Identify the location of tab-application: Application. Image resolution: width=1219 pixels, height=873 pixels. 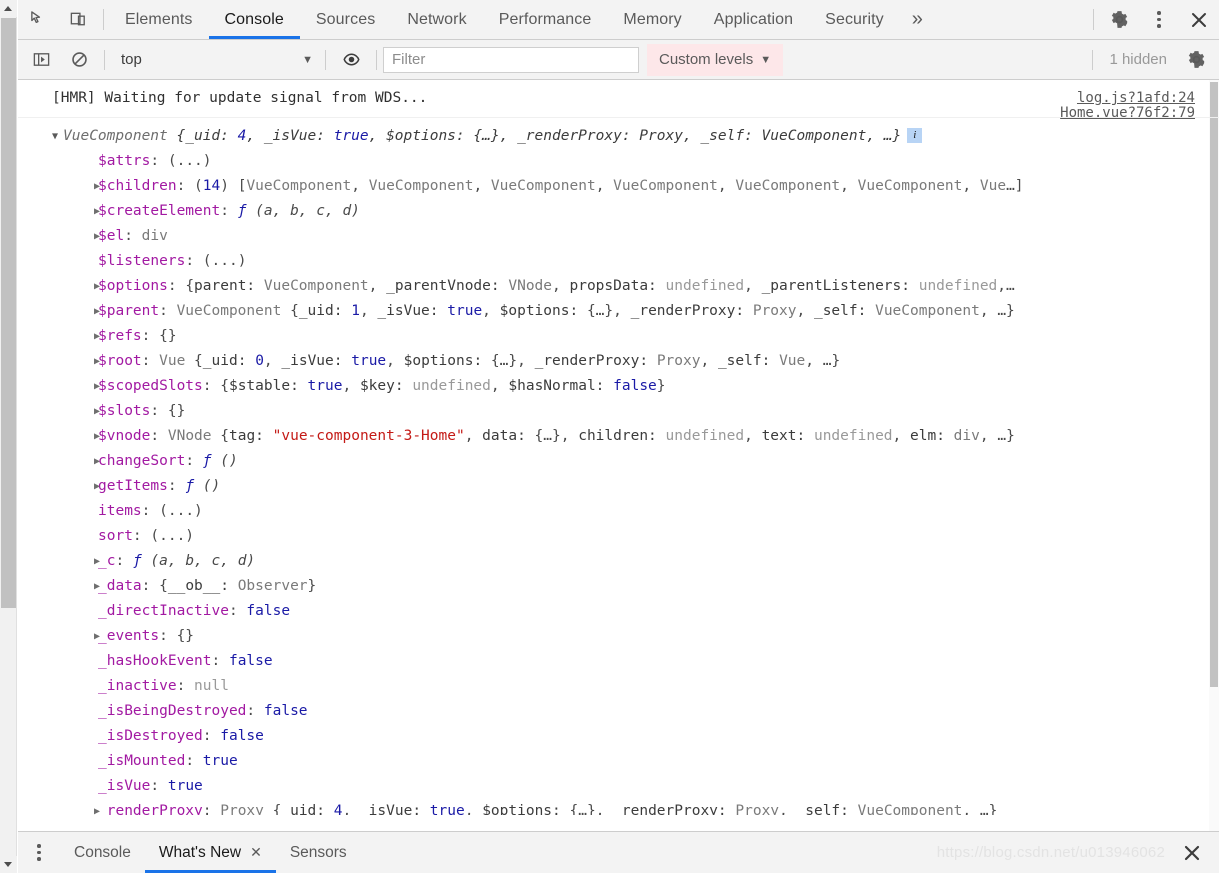
(753, 19).